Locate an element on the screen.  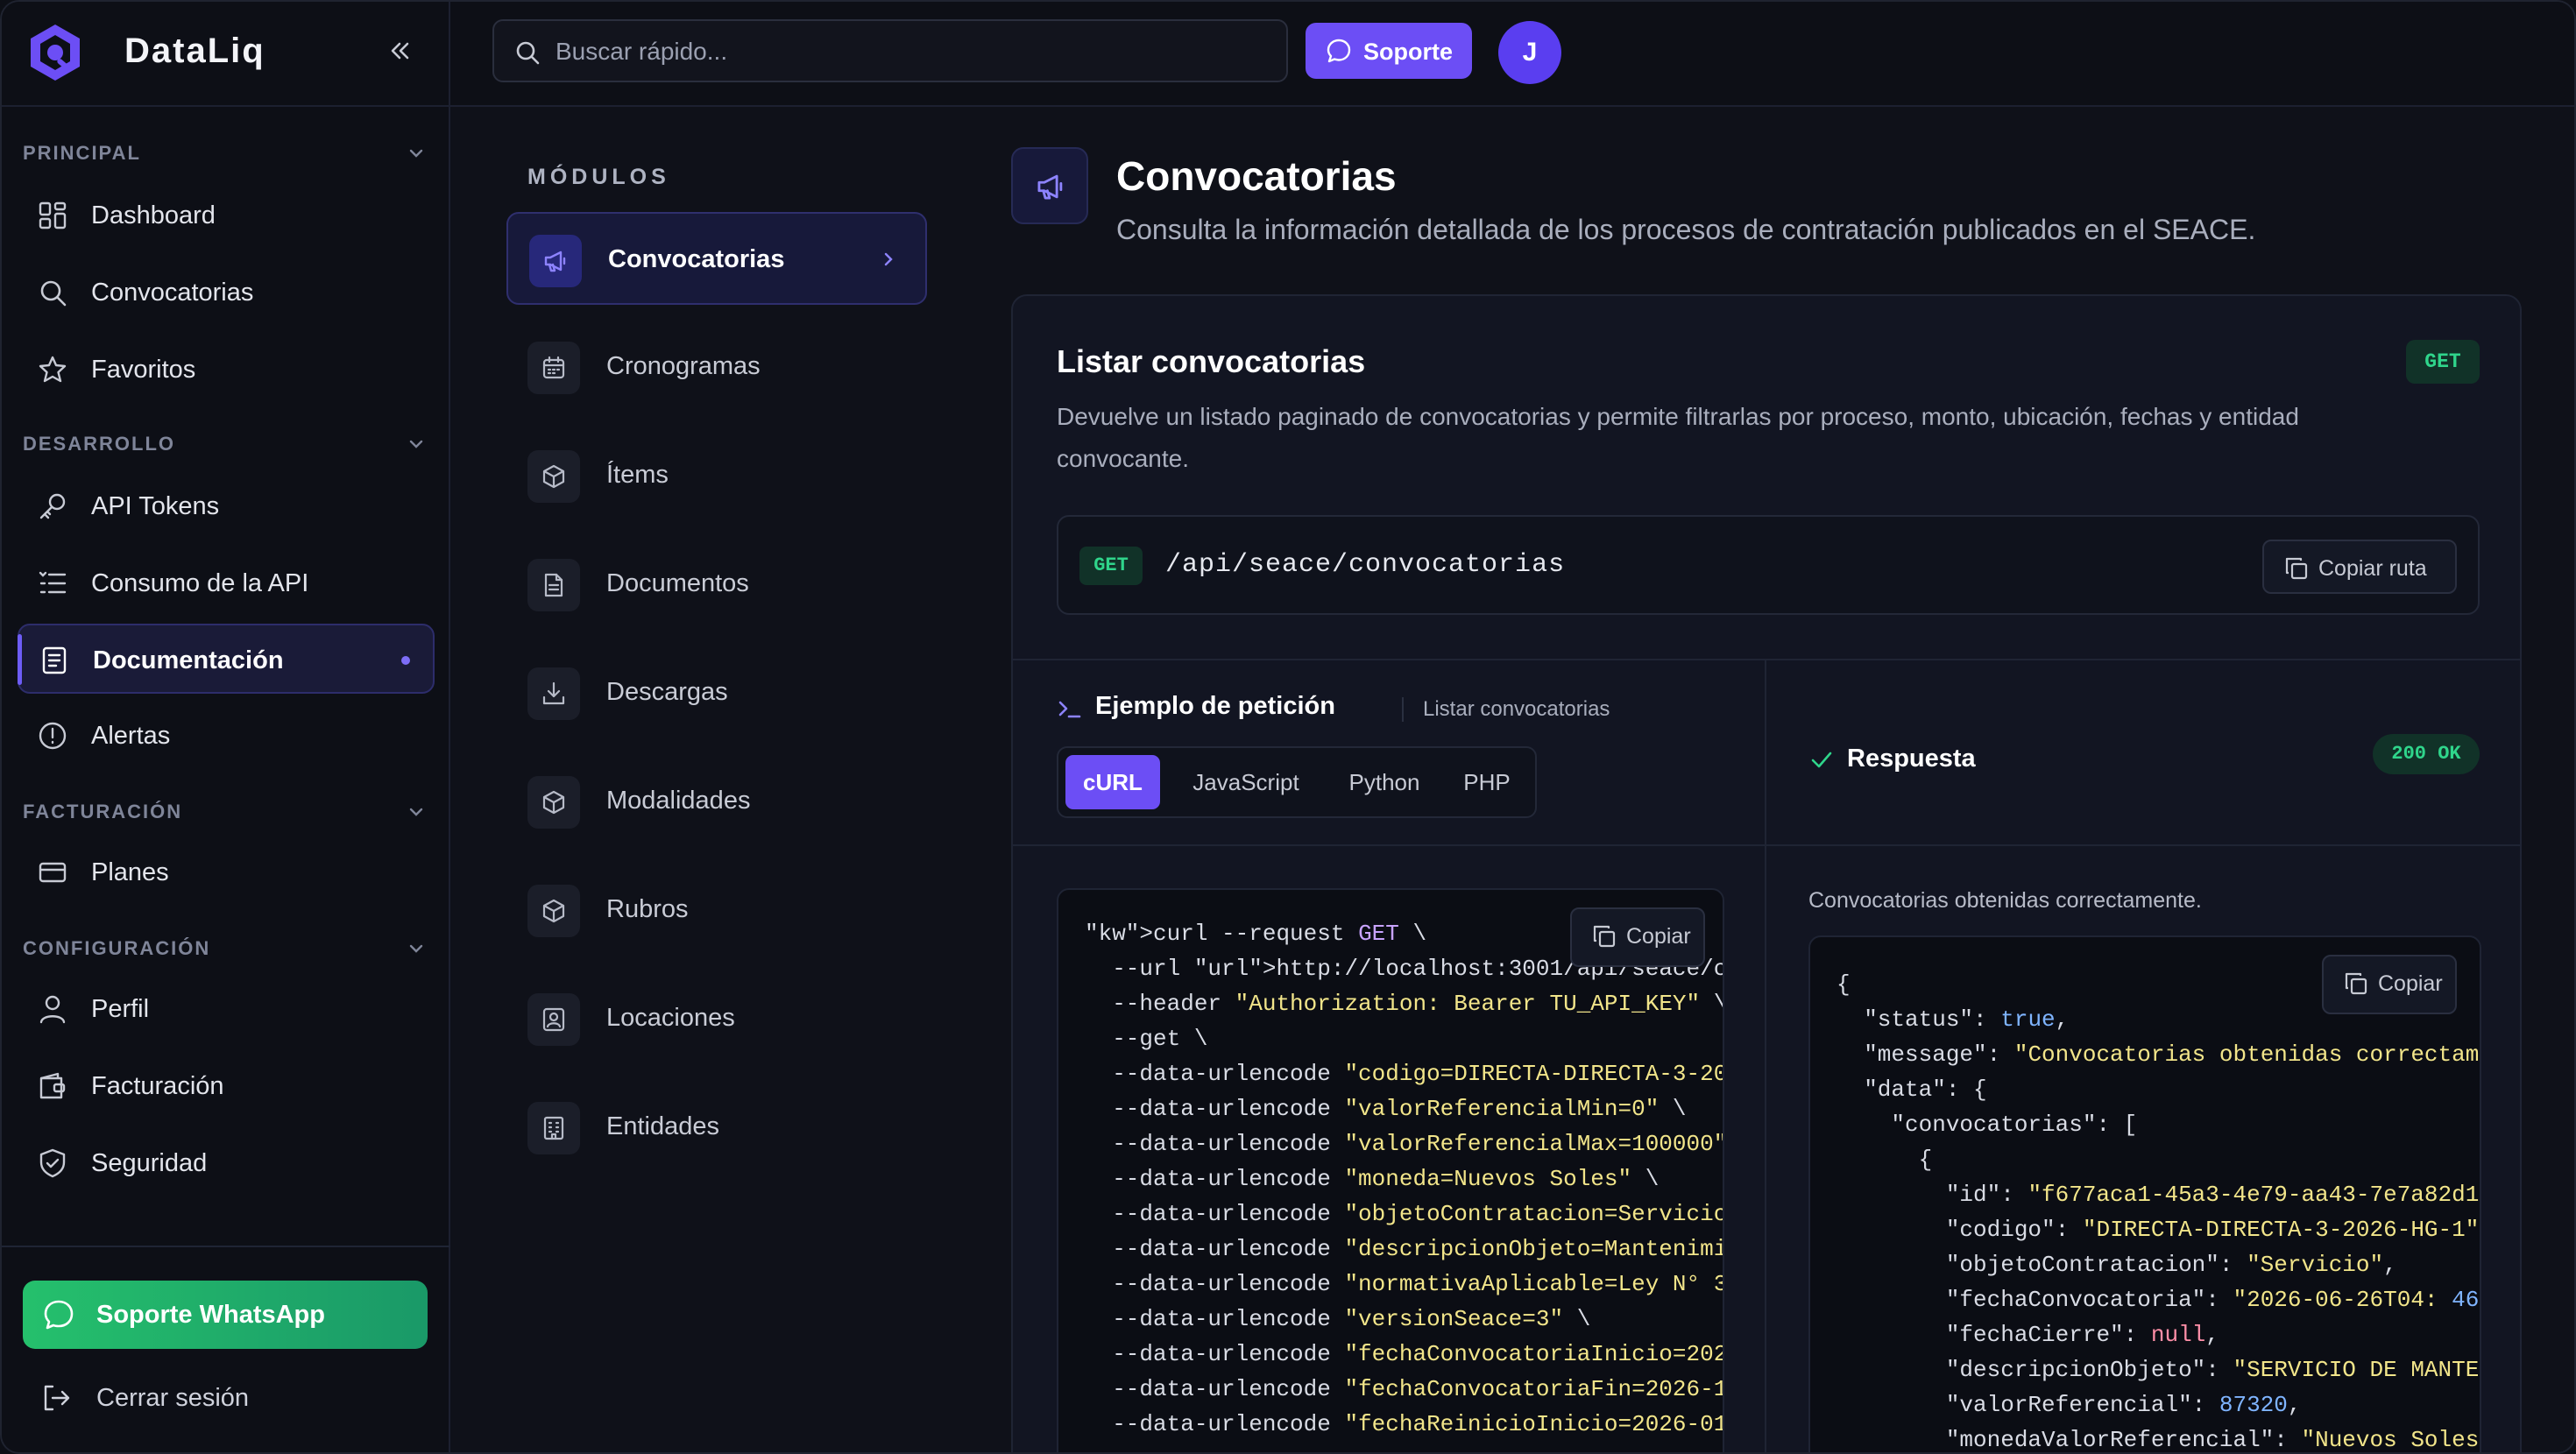
module-item-cronogramas: Cronogramas is located at coordinates (716, 367).